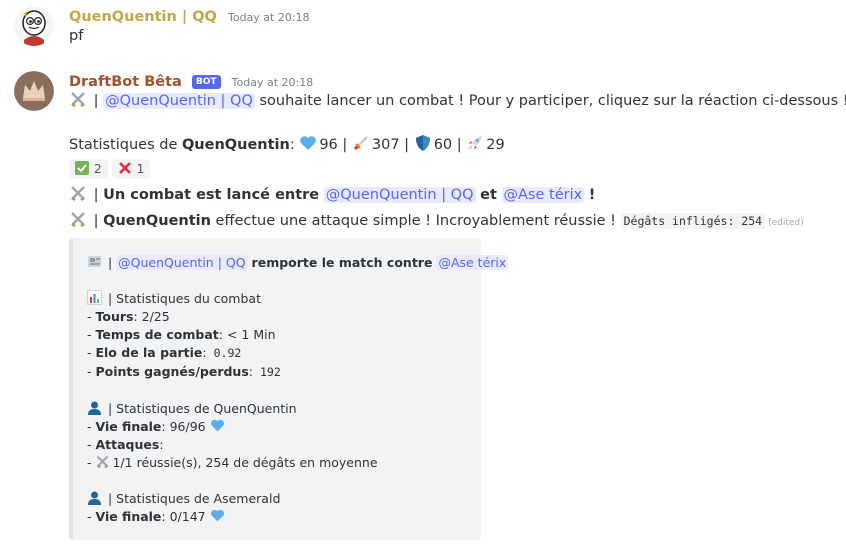 This screenshot has height=555, width=846. Describe the element at coordinates (475, 143) in the screenshot. I see `rocket-icon` at that location.